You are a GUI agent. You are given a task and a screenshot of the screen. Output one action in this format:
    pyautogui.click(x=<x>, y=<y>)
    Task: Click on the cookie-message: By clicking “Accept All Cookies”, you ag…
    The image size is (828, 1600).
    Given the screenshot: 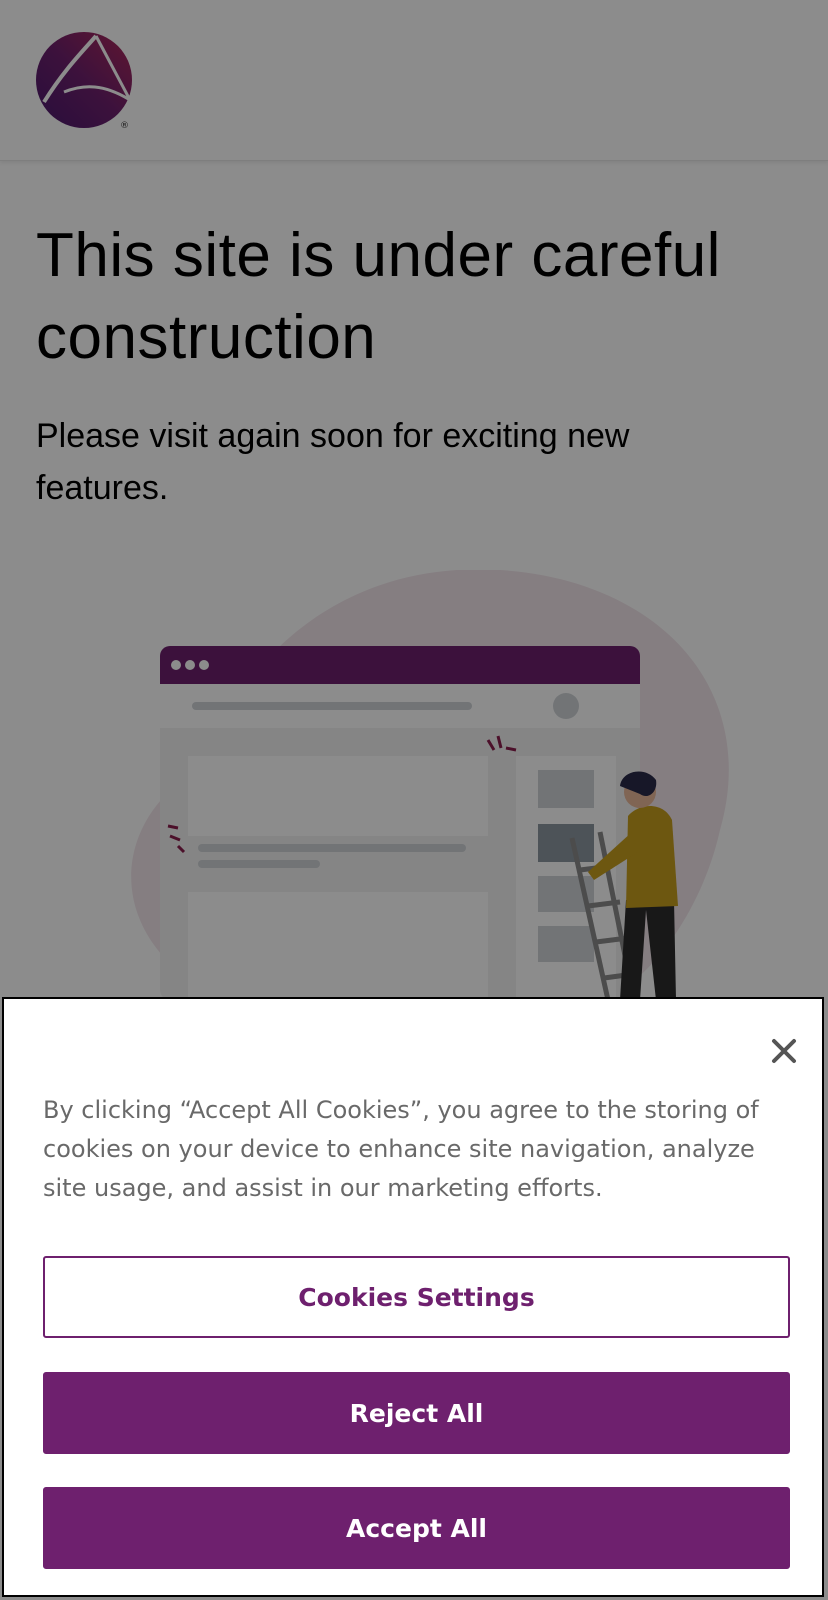 What is the action you would take?
    pyautogui.click(x=401, y=1149)
    